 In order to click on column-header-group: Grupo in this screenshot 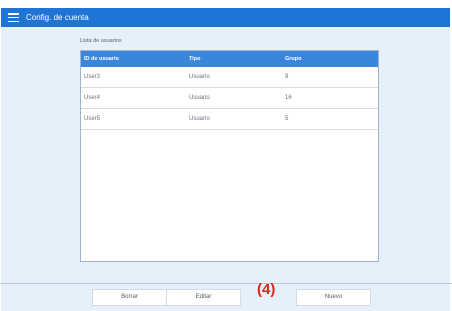, I will do `click(293, 59)`.